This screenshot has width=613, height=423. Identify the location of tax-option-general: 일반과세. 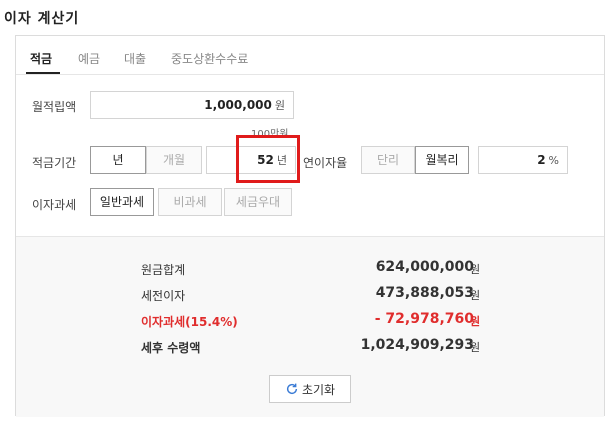
(122, 202).